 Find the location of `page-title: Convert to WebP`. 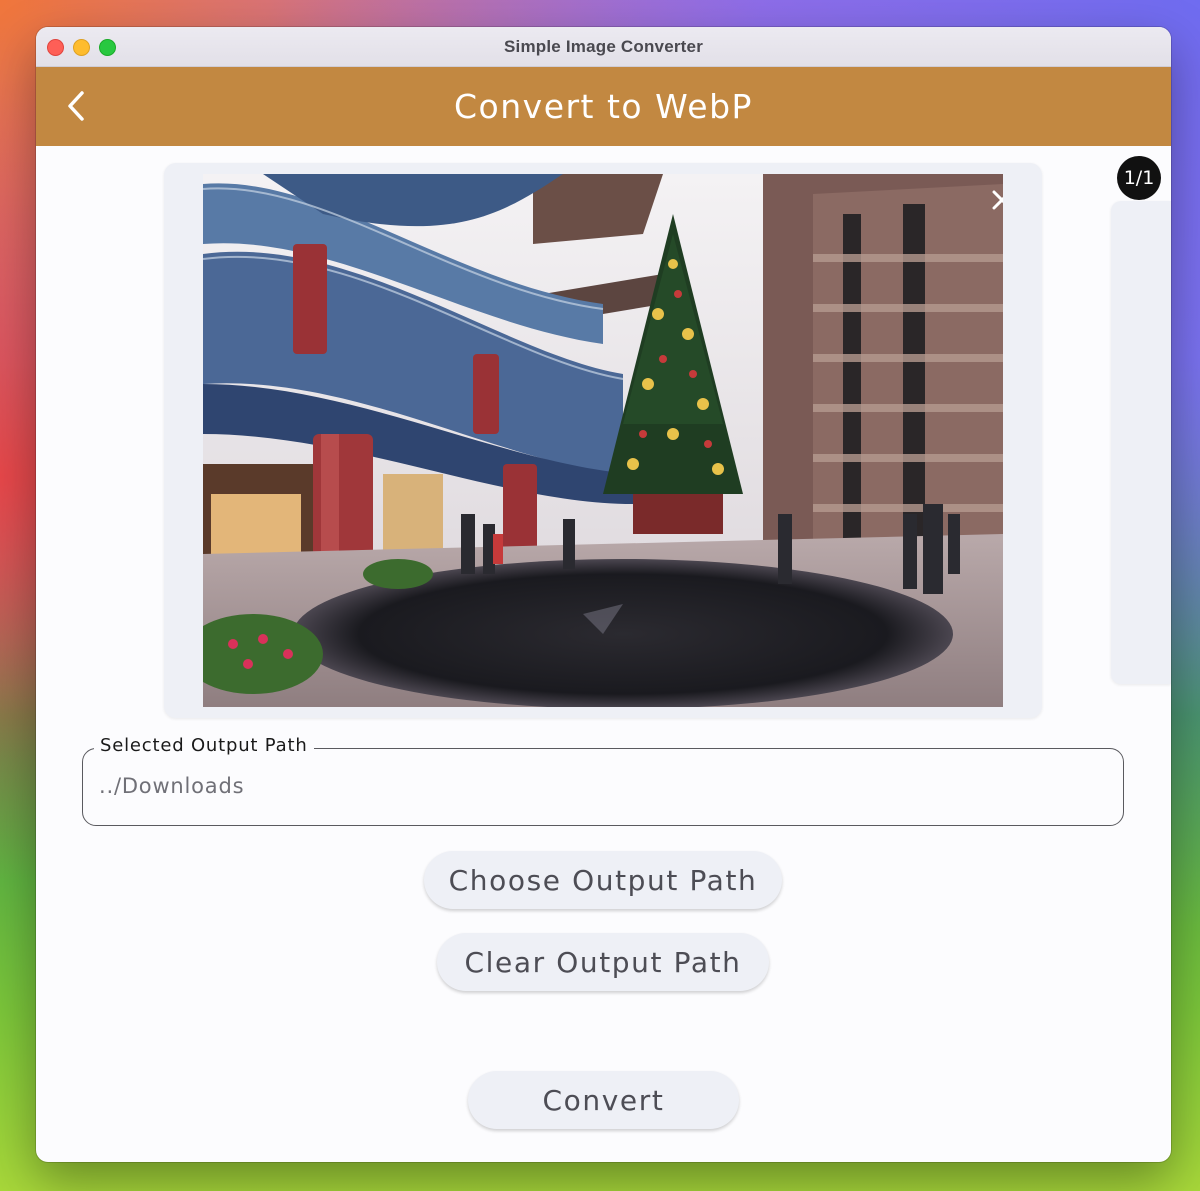

page-title: Convert to WebP is located at coordinates (603, 106).